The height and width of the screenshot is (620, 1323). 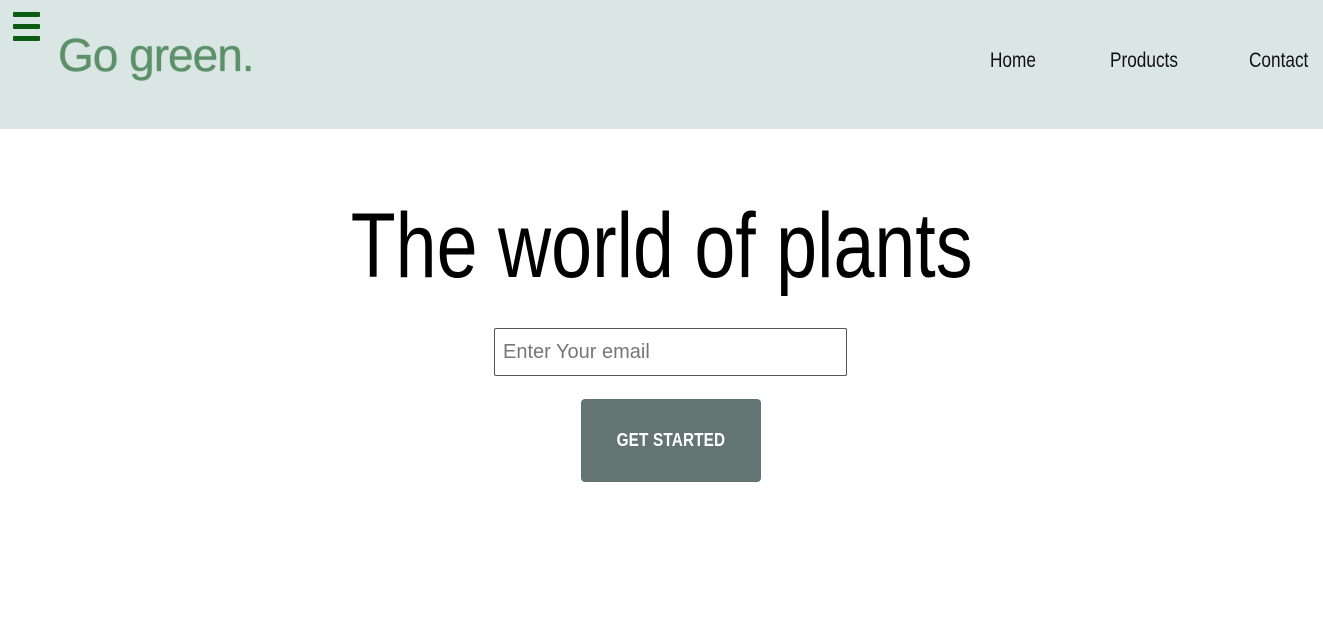 I want to click on nav-link-home: Home, so click(x=1013, y=61).